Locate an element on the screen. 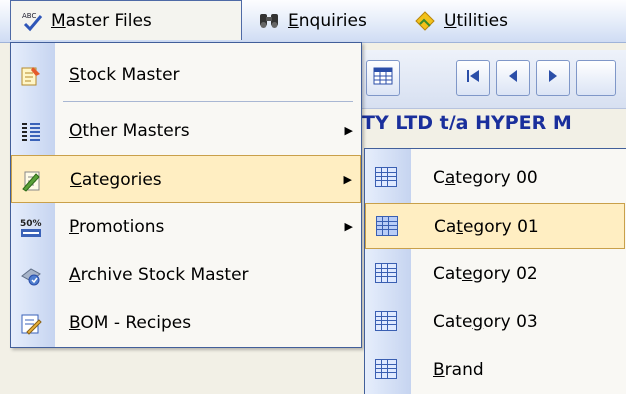 Image resolution: width=626 pixels, height=394 pixels. svg-text: ABC is located at coordinates (29, 16).